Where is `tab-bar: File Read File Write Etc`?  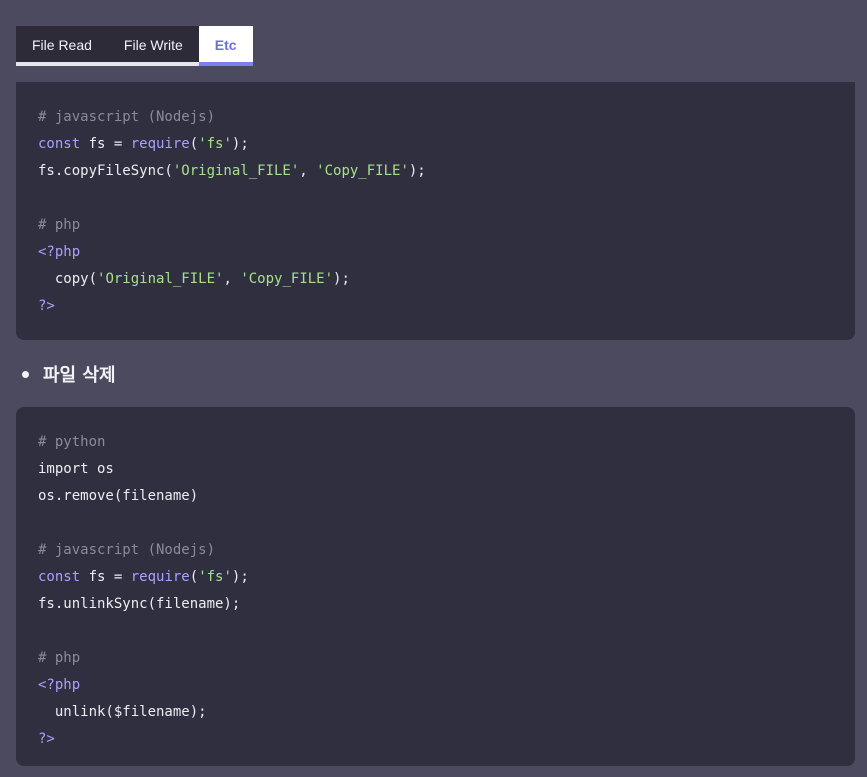
tab-bar: File Read File Write Etc is located at coordinates (134, 46).